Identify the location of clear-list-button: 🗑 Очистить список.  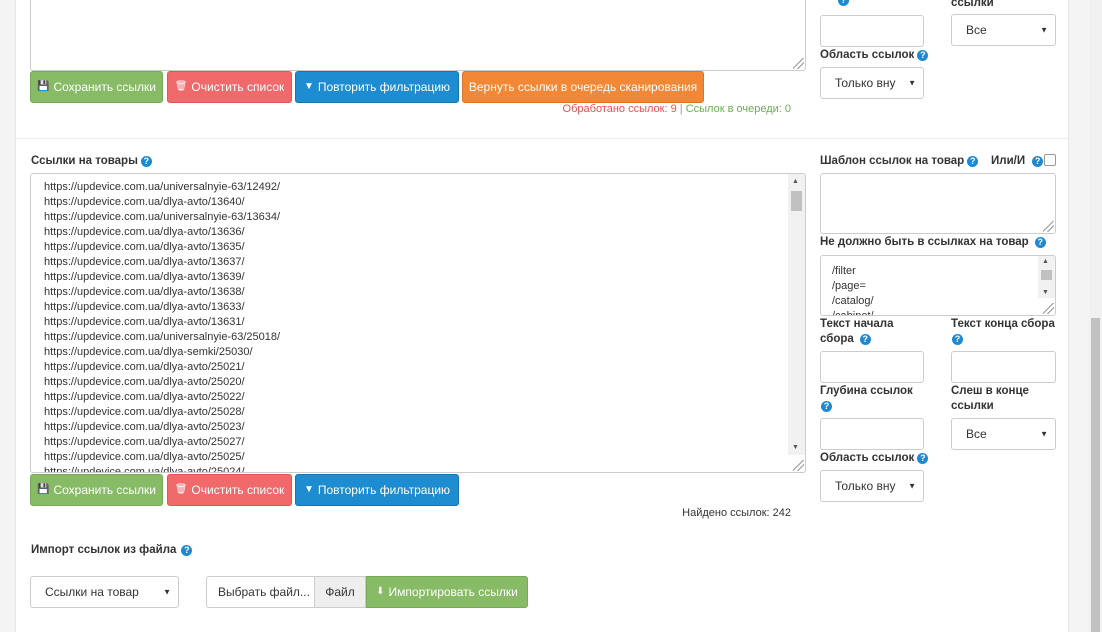
(229, 490).